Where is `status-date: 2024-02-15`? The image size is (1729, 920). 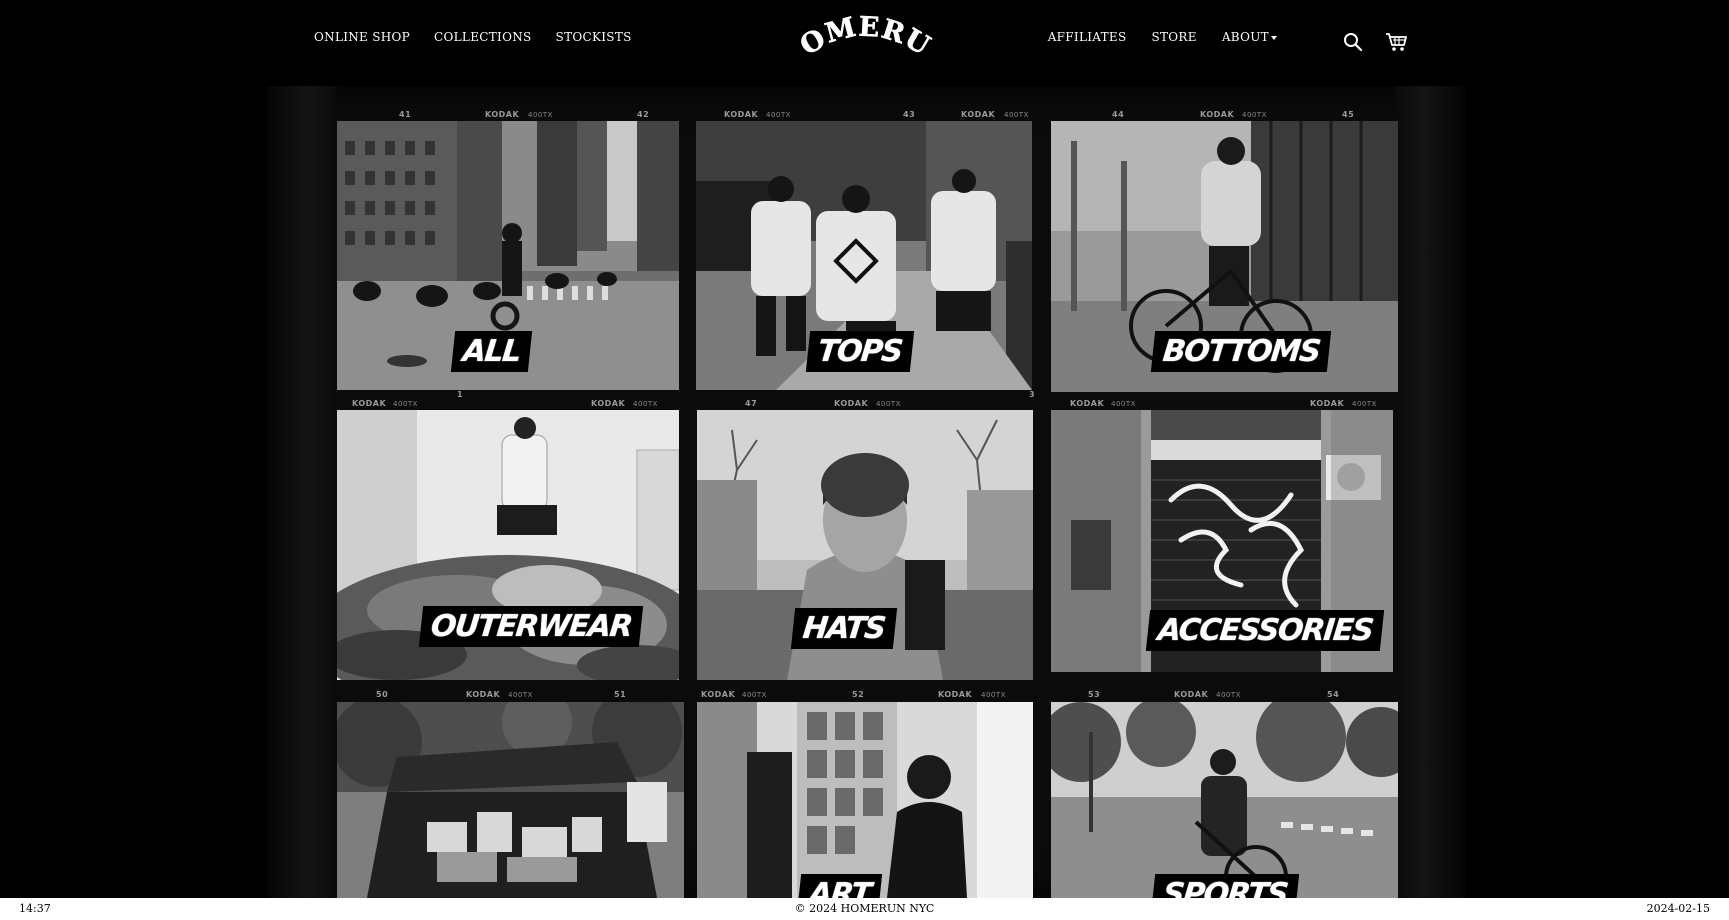 status-date: 2024-02-15 is located at coordinates (1678, 908).